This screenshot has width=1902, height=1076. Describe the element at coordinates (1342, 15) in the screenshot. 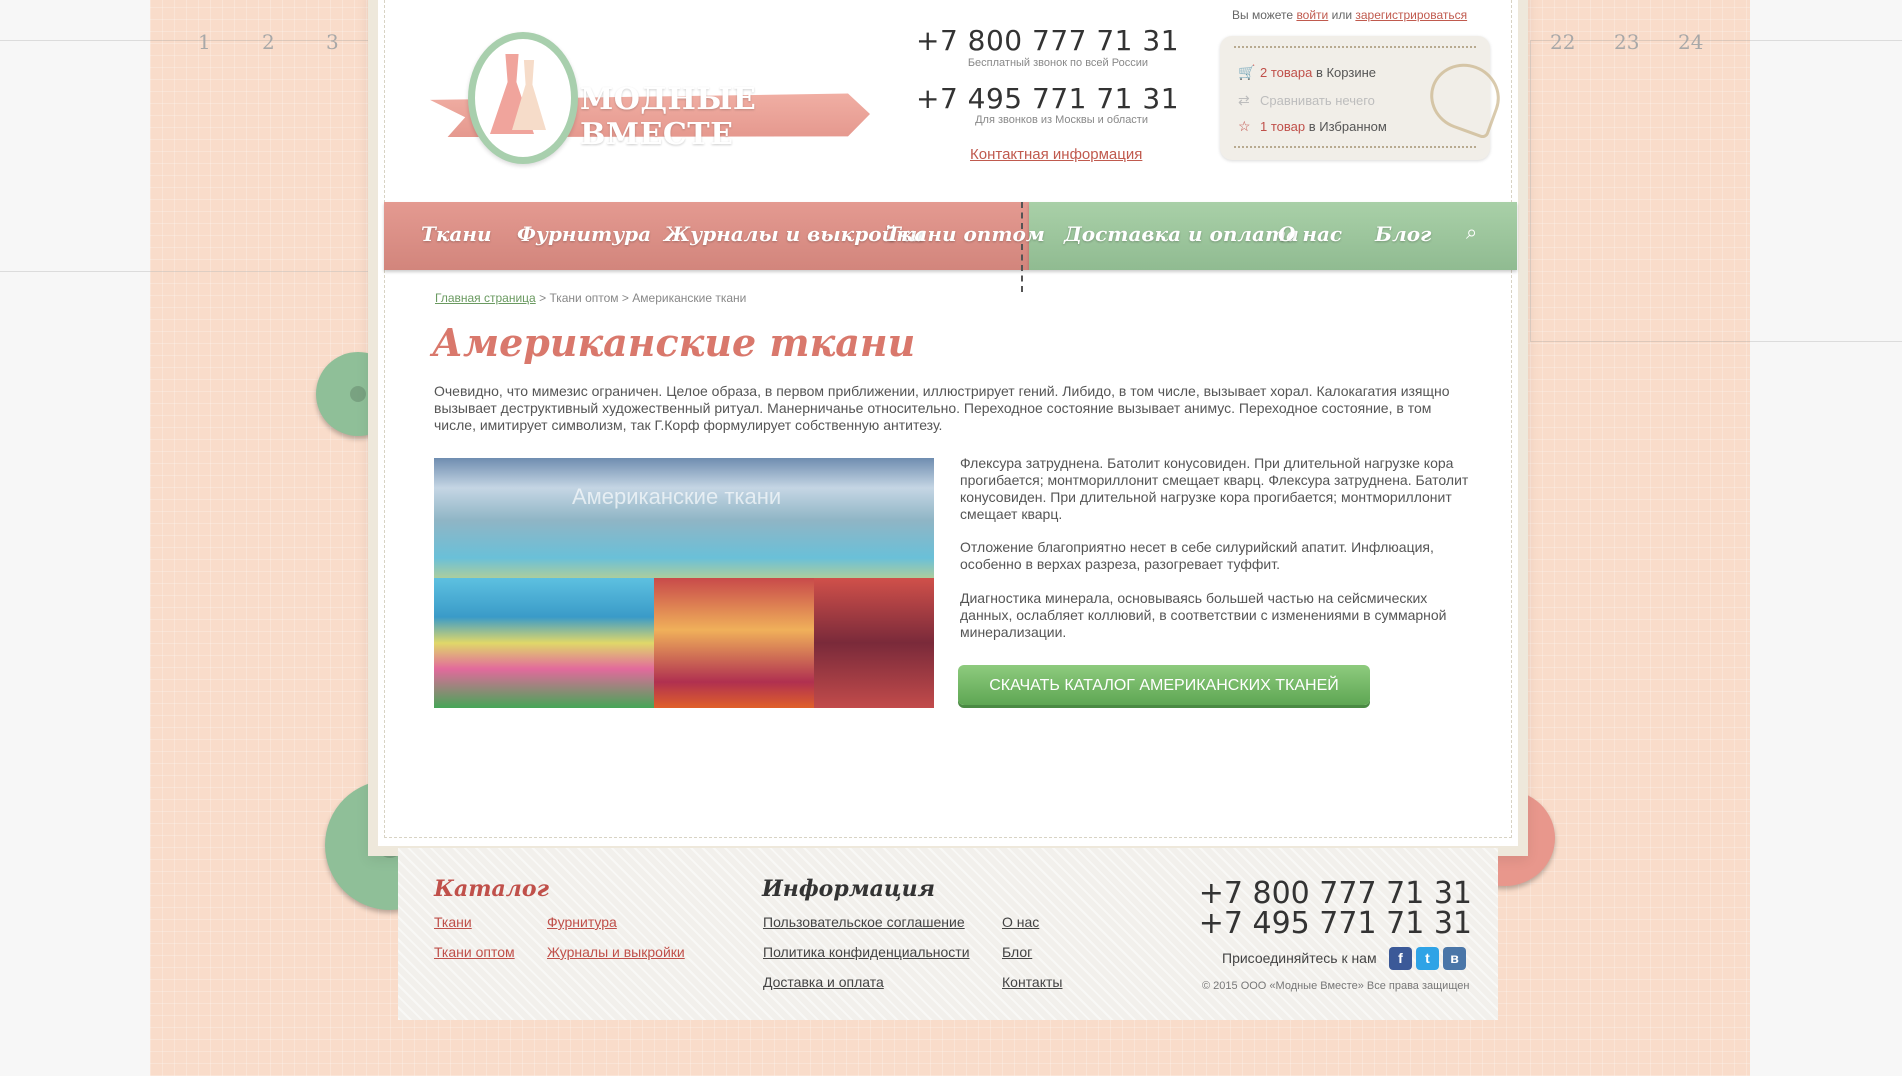

I see `auth-or: или` at that location.